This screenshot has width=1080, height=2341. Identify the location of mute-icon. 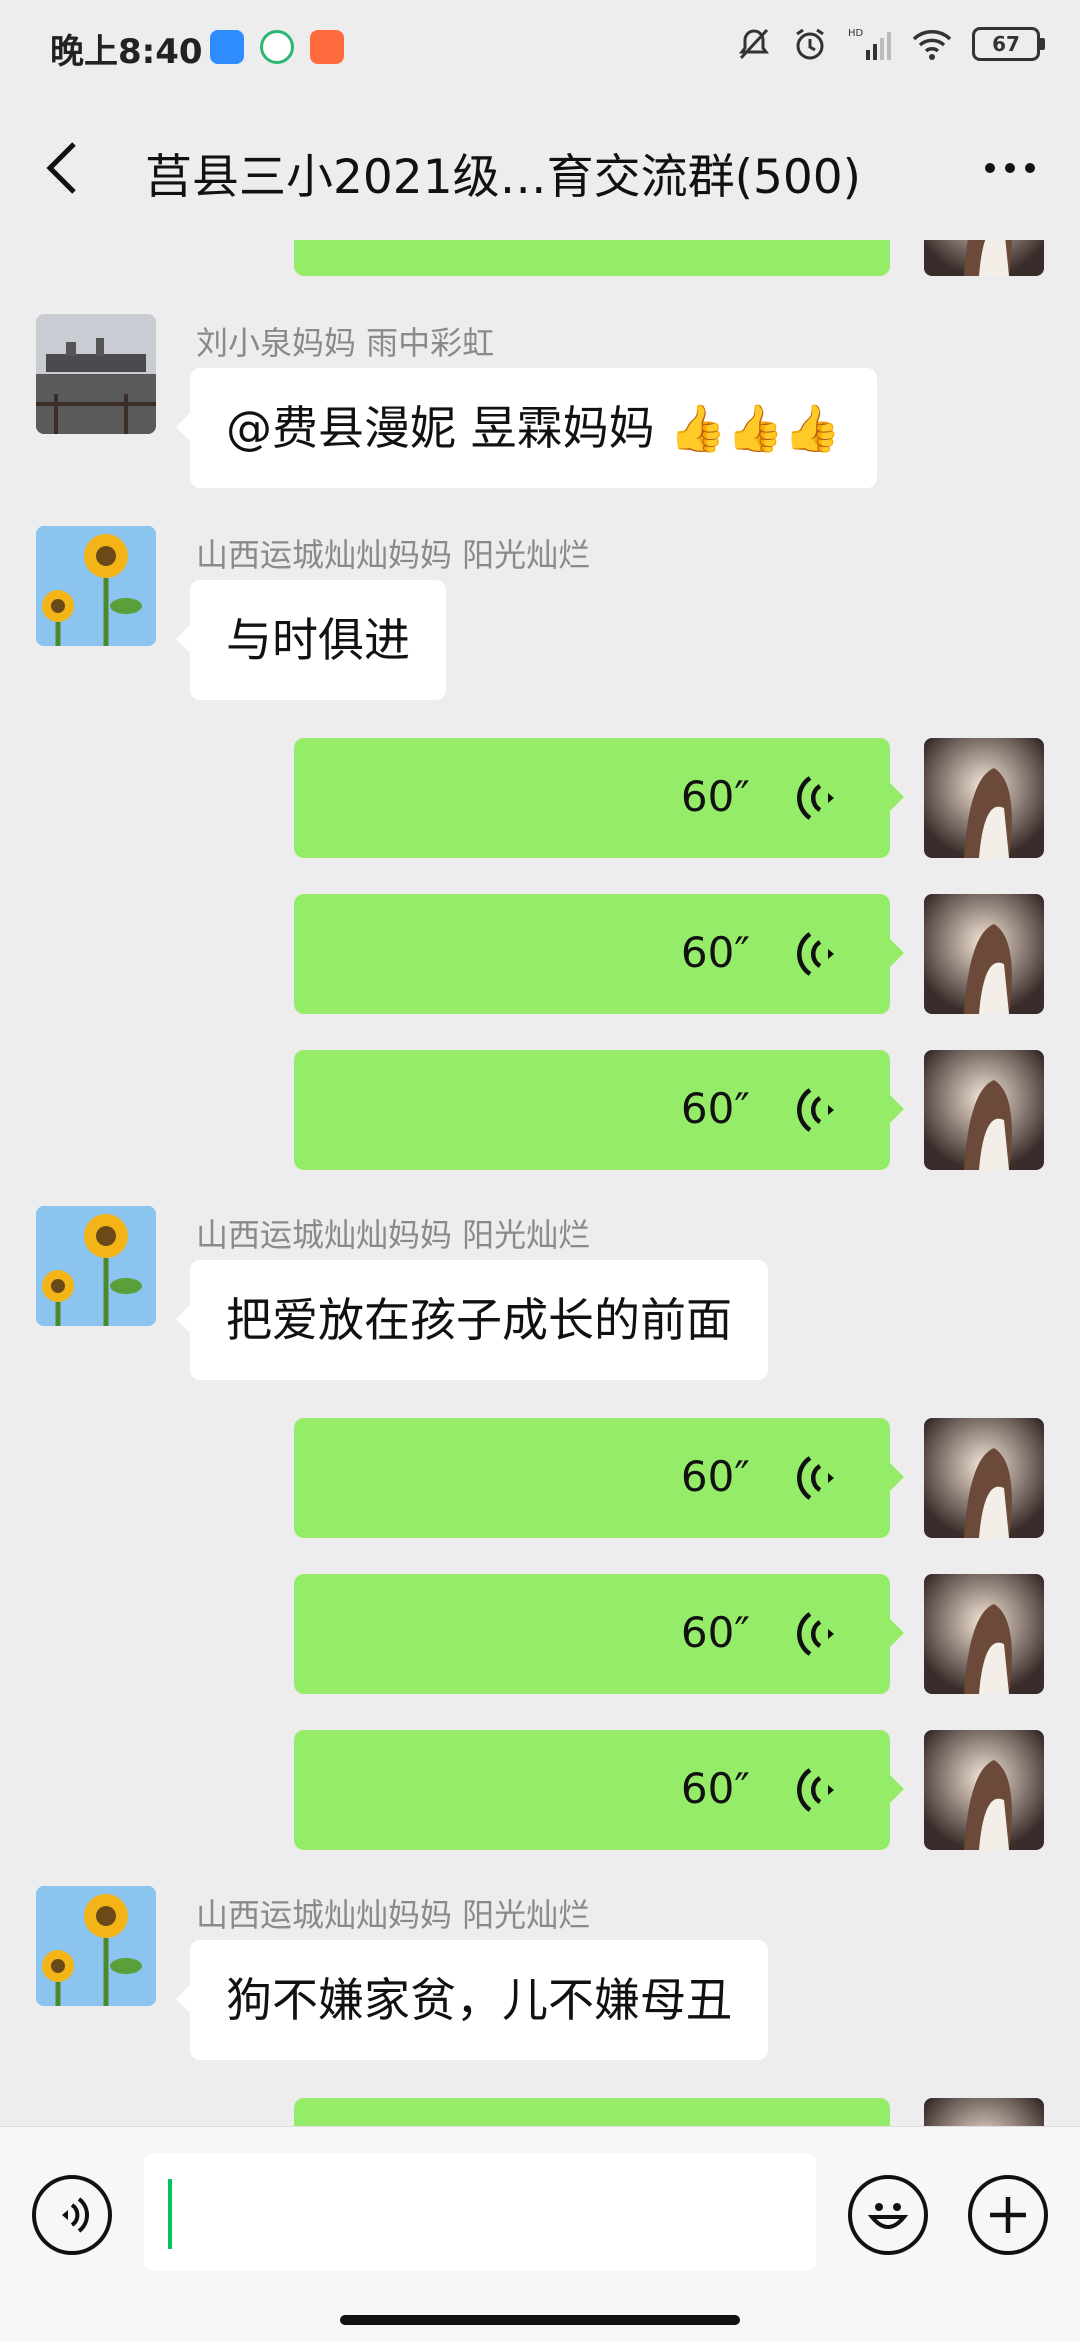
(754, 44).